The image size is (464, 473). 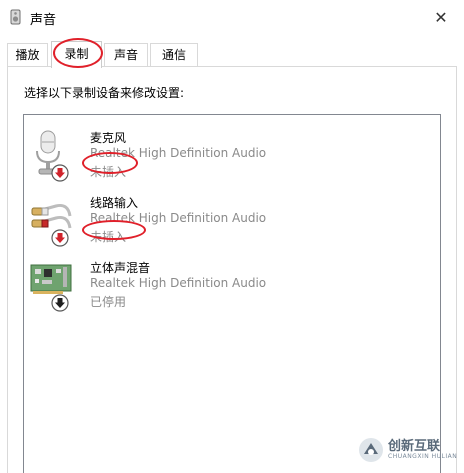 I want to click on tab-communications: 通信, so click(x=174, y=55).